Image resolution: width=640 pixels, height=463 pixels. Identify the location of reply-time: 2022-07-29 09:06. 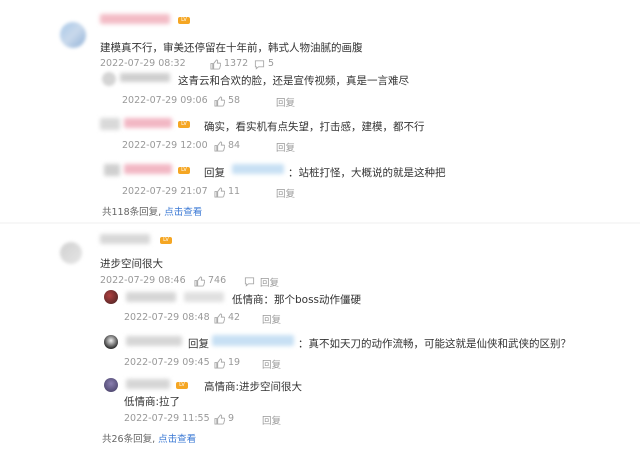
(165, 100).